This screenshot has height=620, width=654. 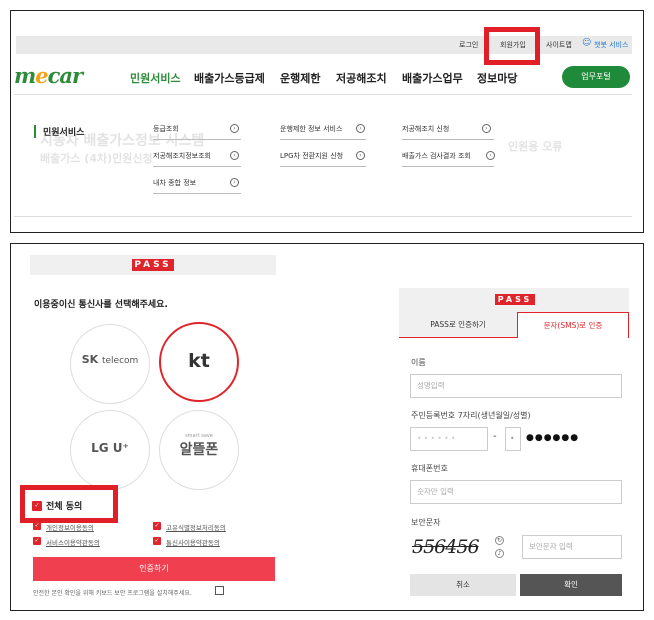 What do you see at coordinates (571, 585) in the screenshot?
I see `confirm-button: 확인` at bounding box center [571, 585].